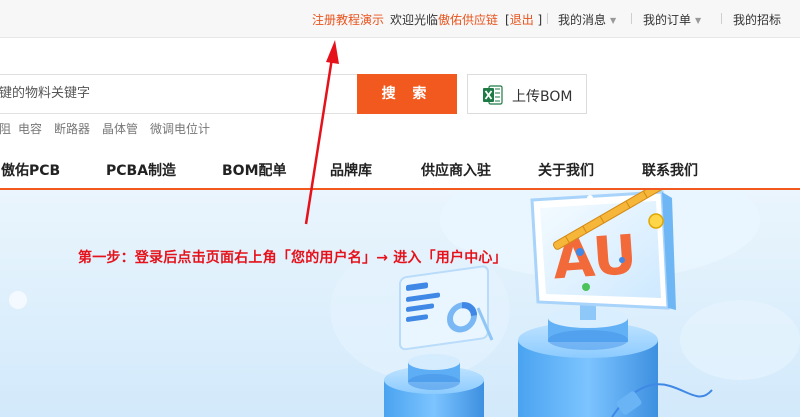  I want to click on search-button: 搜 索, so click(407, 94).